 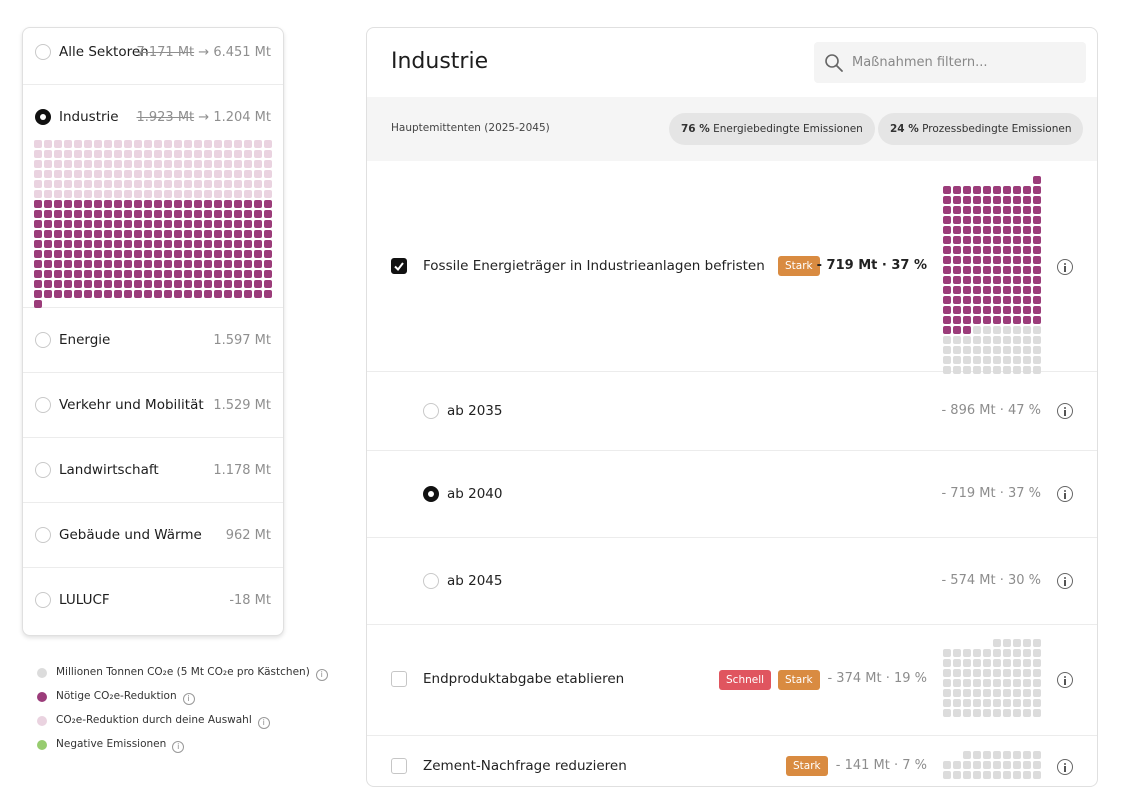 I want to click on sector-item-landwirtschaft: Landwirtschaft 1.178 Mt, so click(x=153, y=470).